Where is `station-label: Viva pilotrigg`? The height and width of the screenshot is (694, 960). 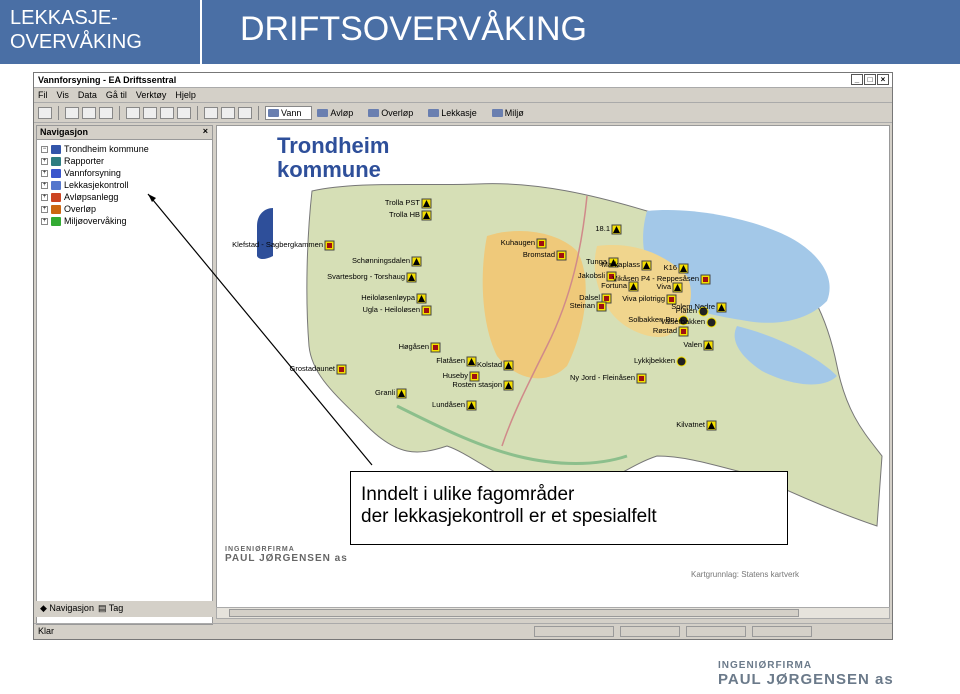
station-label: Viva pilotrigg is located at coordinates (643, 298).